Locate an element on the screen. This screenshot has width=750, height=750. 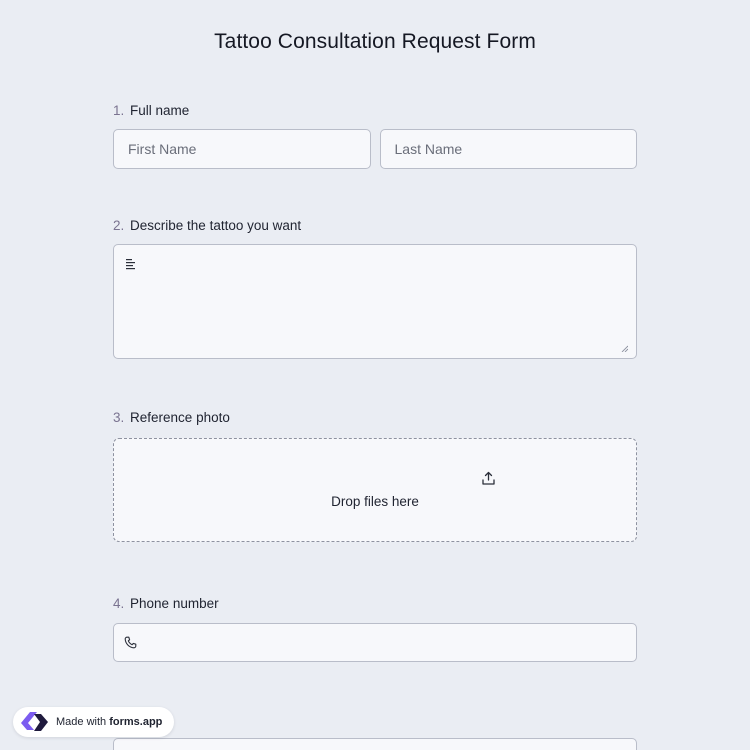
form-title: Tattoo Consultation Request Form is located at coordinates (375, 41).